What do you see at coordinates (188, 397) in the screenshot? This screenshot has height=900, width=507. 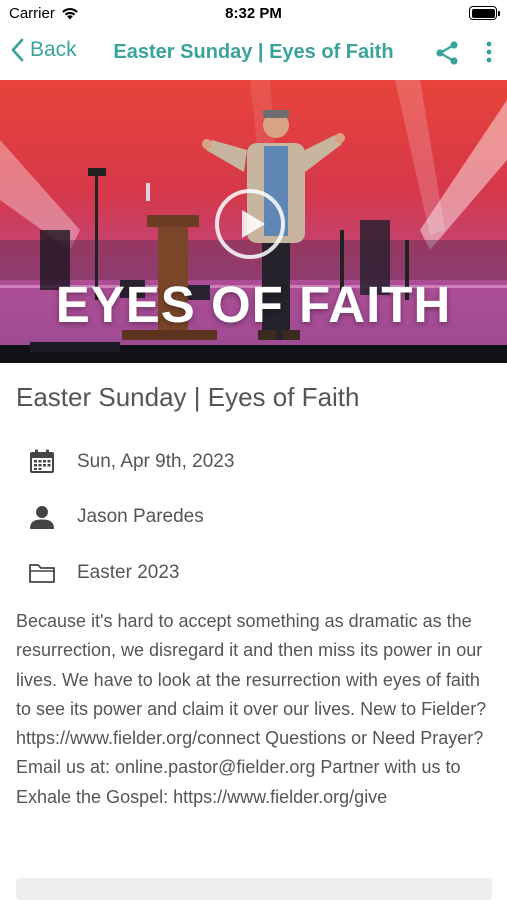 I see `sermon-title: Easter Sunday | Eyes of Faith` at bounding box center [188, 397].